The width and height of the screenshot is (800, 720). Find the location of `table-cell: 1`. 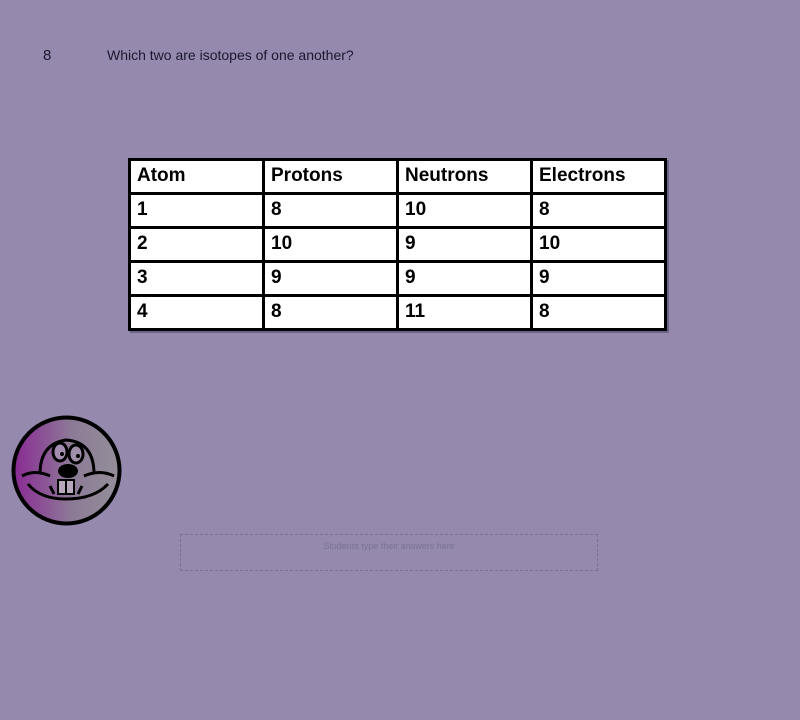

table-cell: 1 is located at coordinates (196, 210).